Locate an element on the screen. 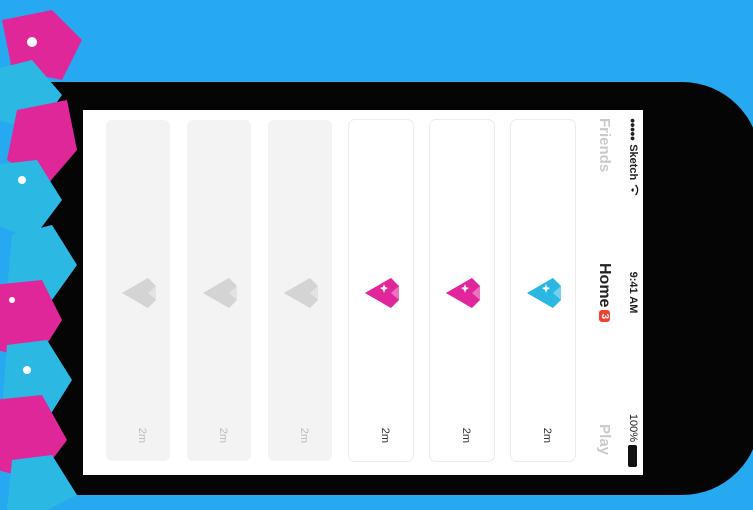 This screenshot has height=510, width=753. battery-percent: 100% is located at coordinates (633, 427).